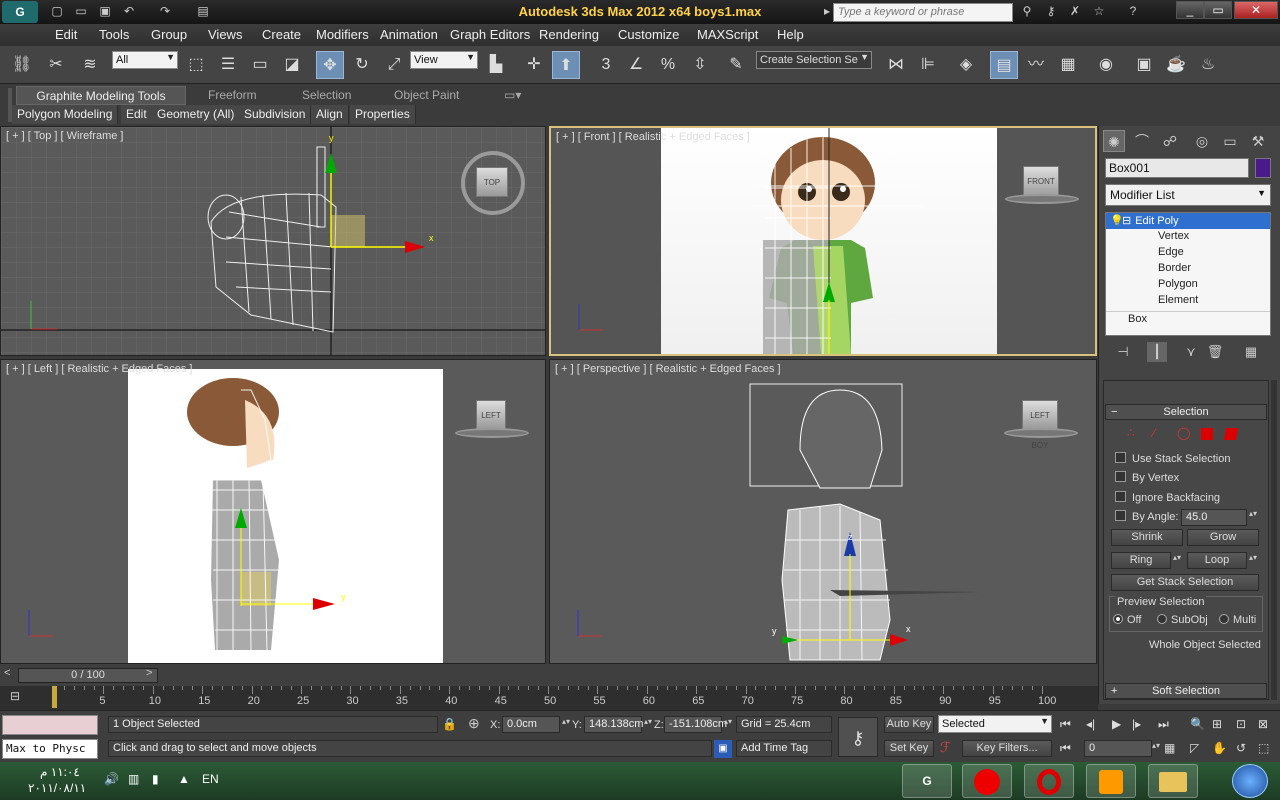 Image resolution: width=1280 pixels, height=800 pixels. What do you see at coordinates (133, 779) in the screenshot?
I see `network-icon: ▥` at bounding box center [133, 779].